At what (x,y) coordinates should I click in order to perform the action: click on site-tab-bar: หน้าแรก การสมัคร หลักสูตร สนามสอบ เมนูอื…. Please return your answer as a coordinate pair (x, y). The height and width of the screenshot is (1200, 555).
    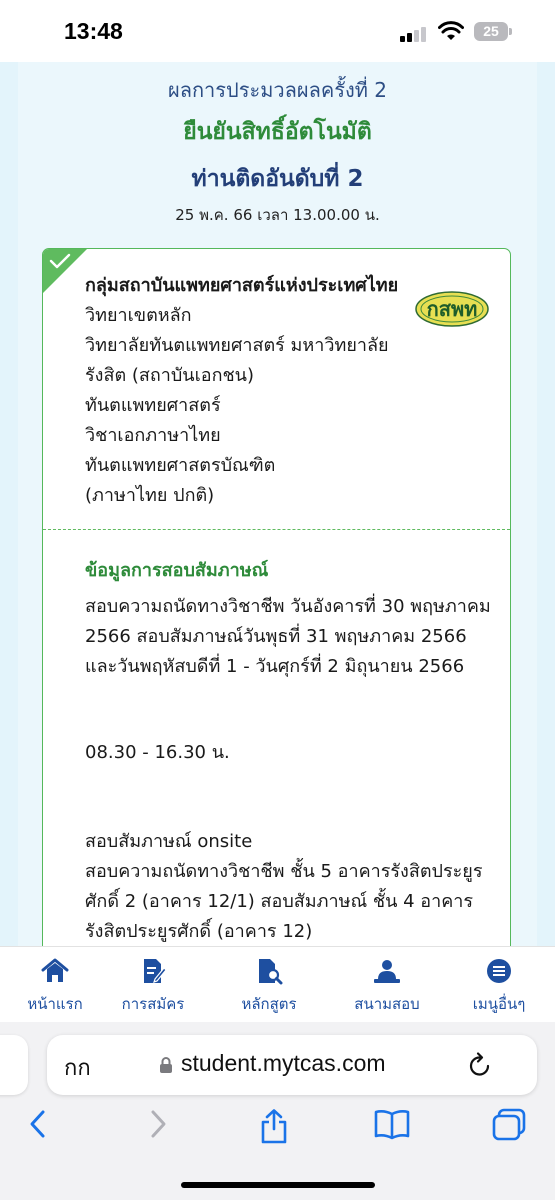
    Looking at the image, I should click on (277, 984).